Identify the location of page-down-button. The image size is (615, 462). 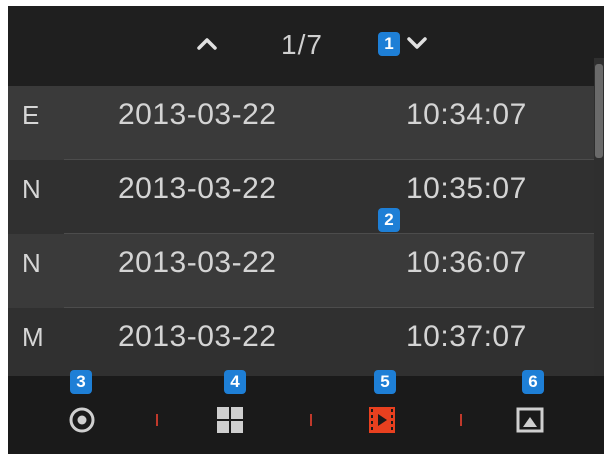
(417, 43).